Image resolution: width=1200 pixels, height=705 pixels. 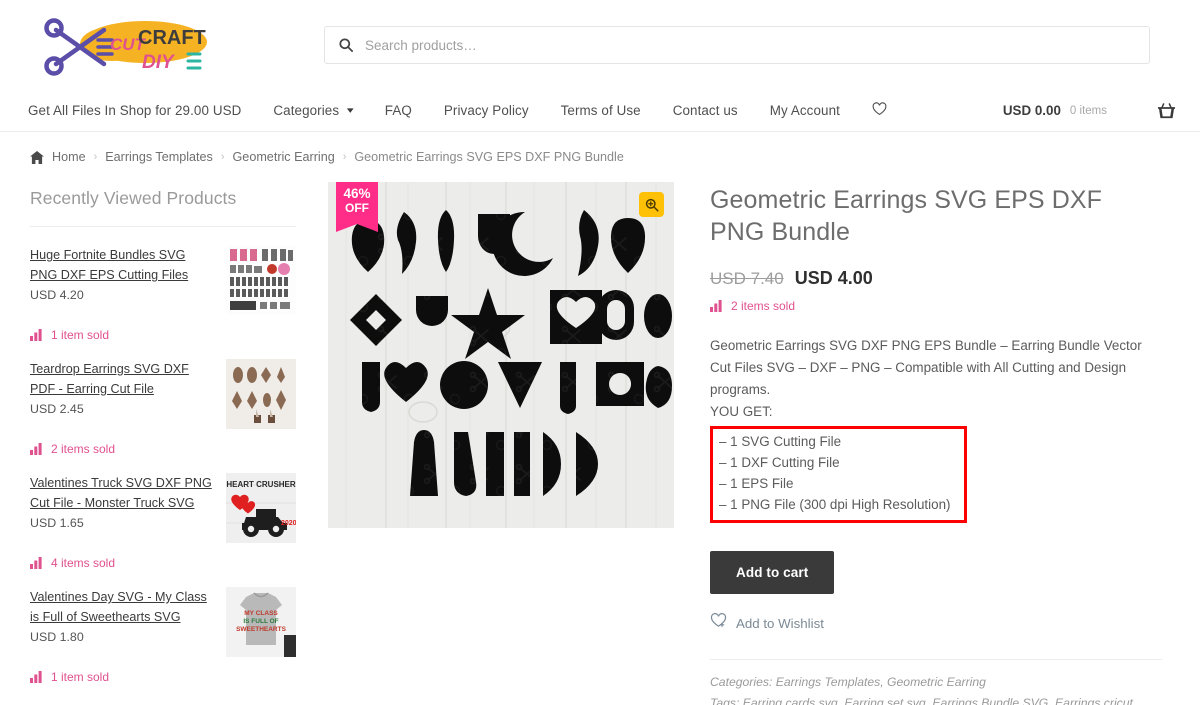 What do you see at coordinates (261, 484) in the screenshot?
I see `svg-text: HEART CRUSHER` at bounding box center [261, 484].